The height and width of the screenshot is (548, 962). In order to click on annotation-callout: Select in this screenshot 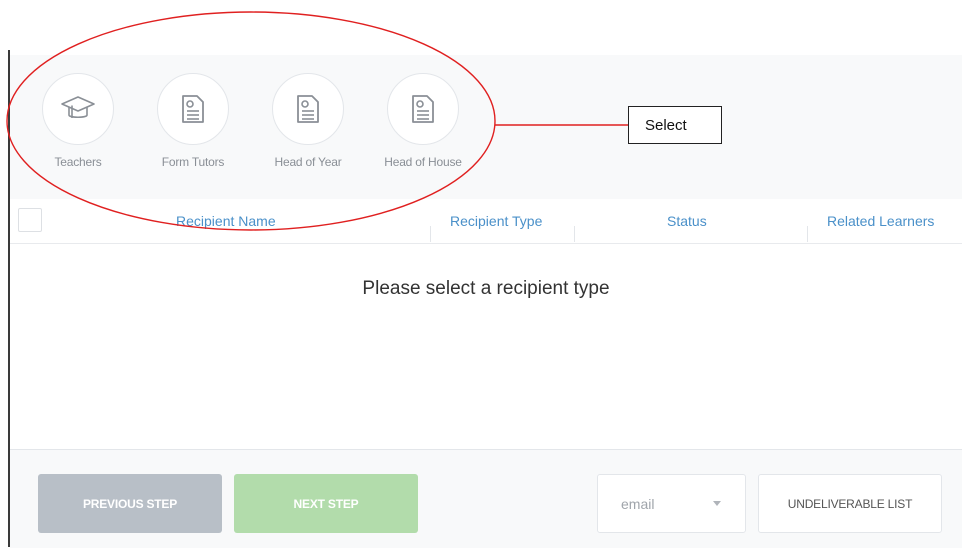, I will do `click(675, 125)`.